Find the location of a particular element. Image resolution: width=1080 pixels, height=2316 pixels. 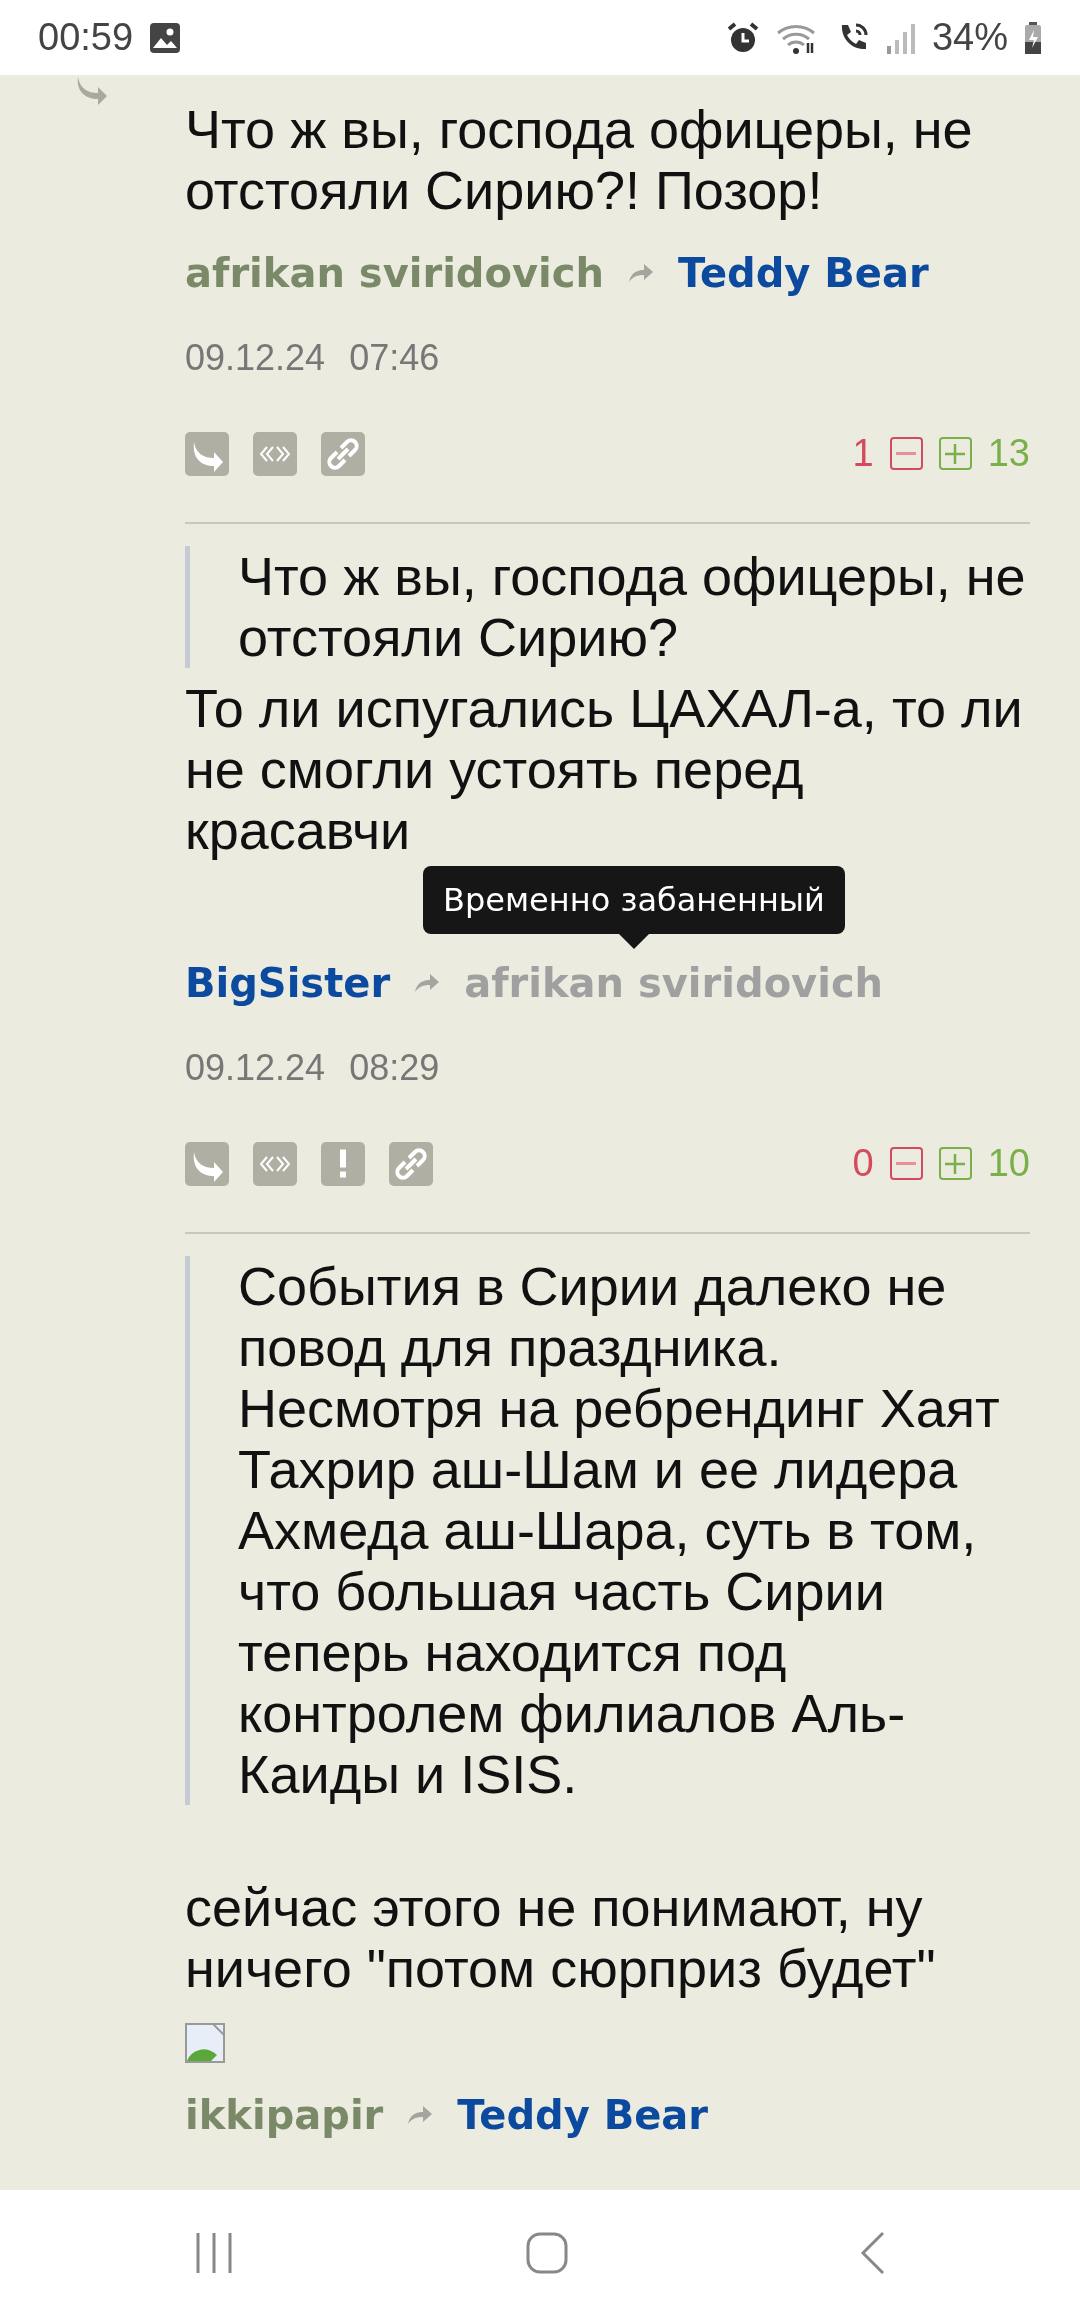

comment-text: сейчас этого не понимают, ну ничего "потом сюрприз будет" is located at coordinates (561, 1937).